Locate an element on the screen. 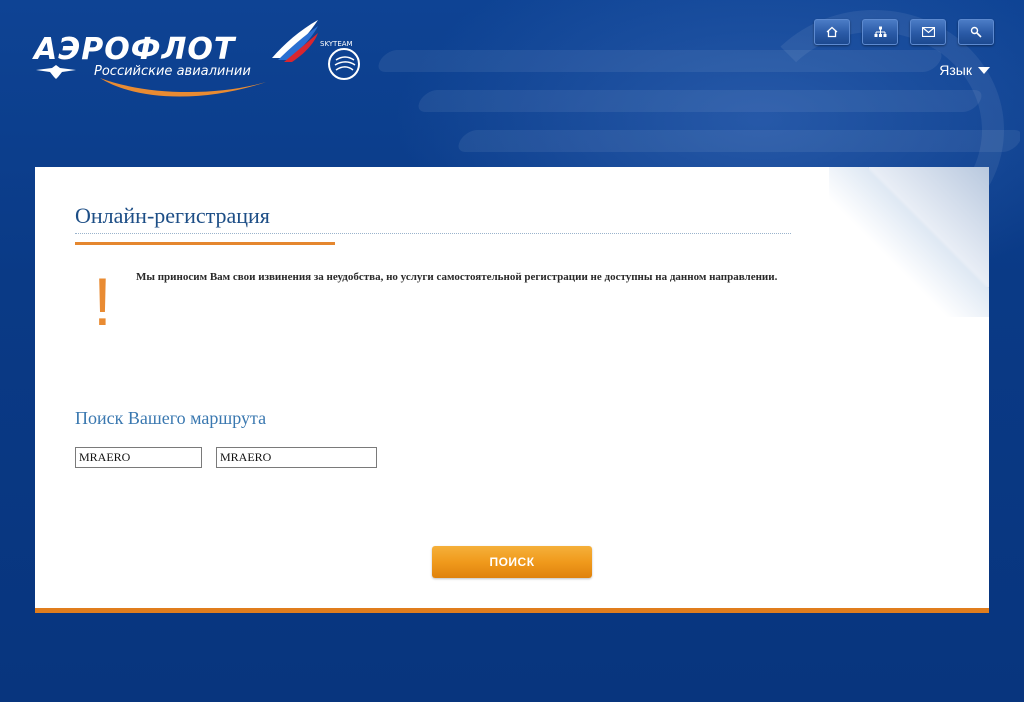 The height and width of the screenshot is (702, 1024). search-heading: Поиск Вашего маршрута is located at coordinates (171, 418).